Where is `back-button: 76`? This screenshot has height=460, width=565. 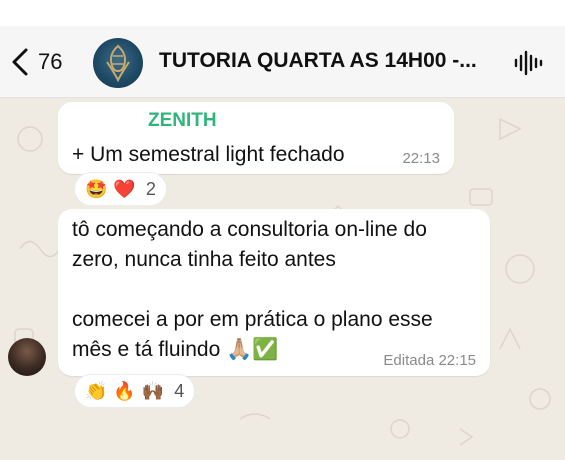
back-button: 76 is located at coordinates (37, 62).